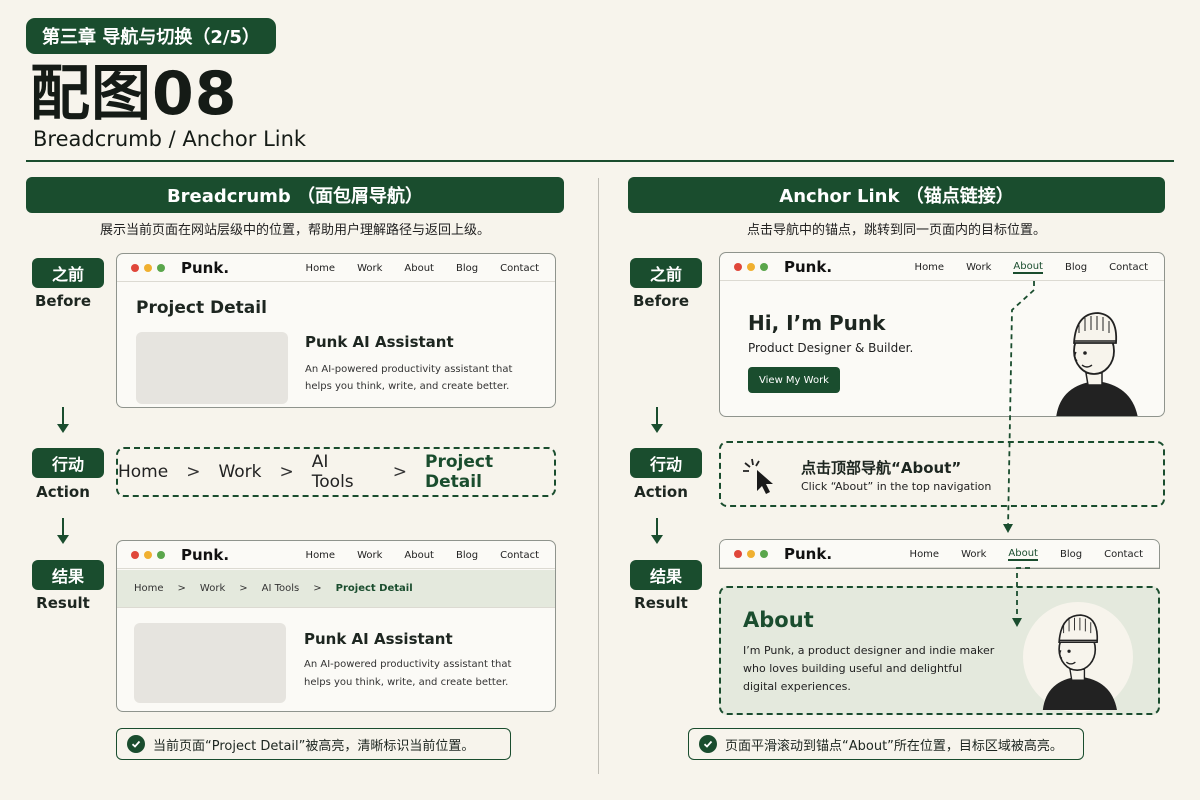  What do you see at coordinates (894, 746) in the screenshot?
I see `right-note-text: 页面平滑滚动到锚点“About”所在位置，目标区域被高亮。` at bounding box center [894, 746].